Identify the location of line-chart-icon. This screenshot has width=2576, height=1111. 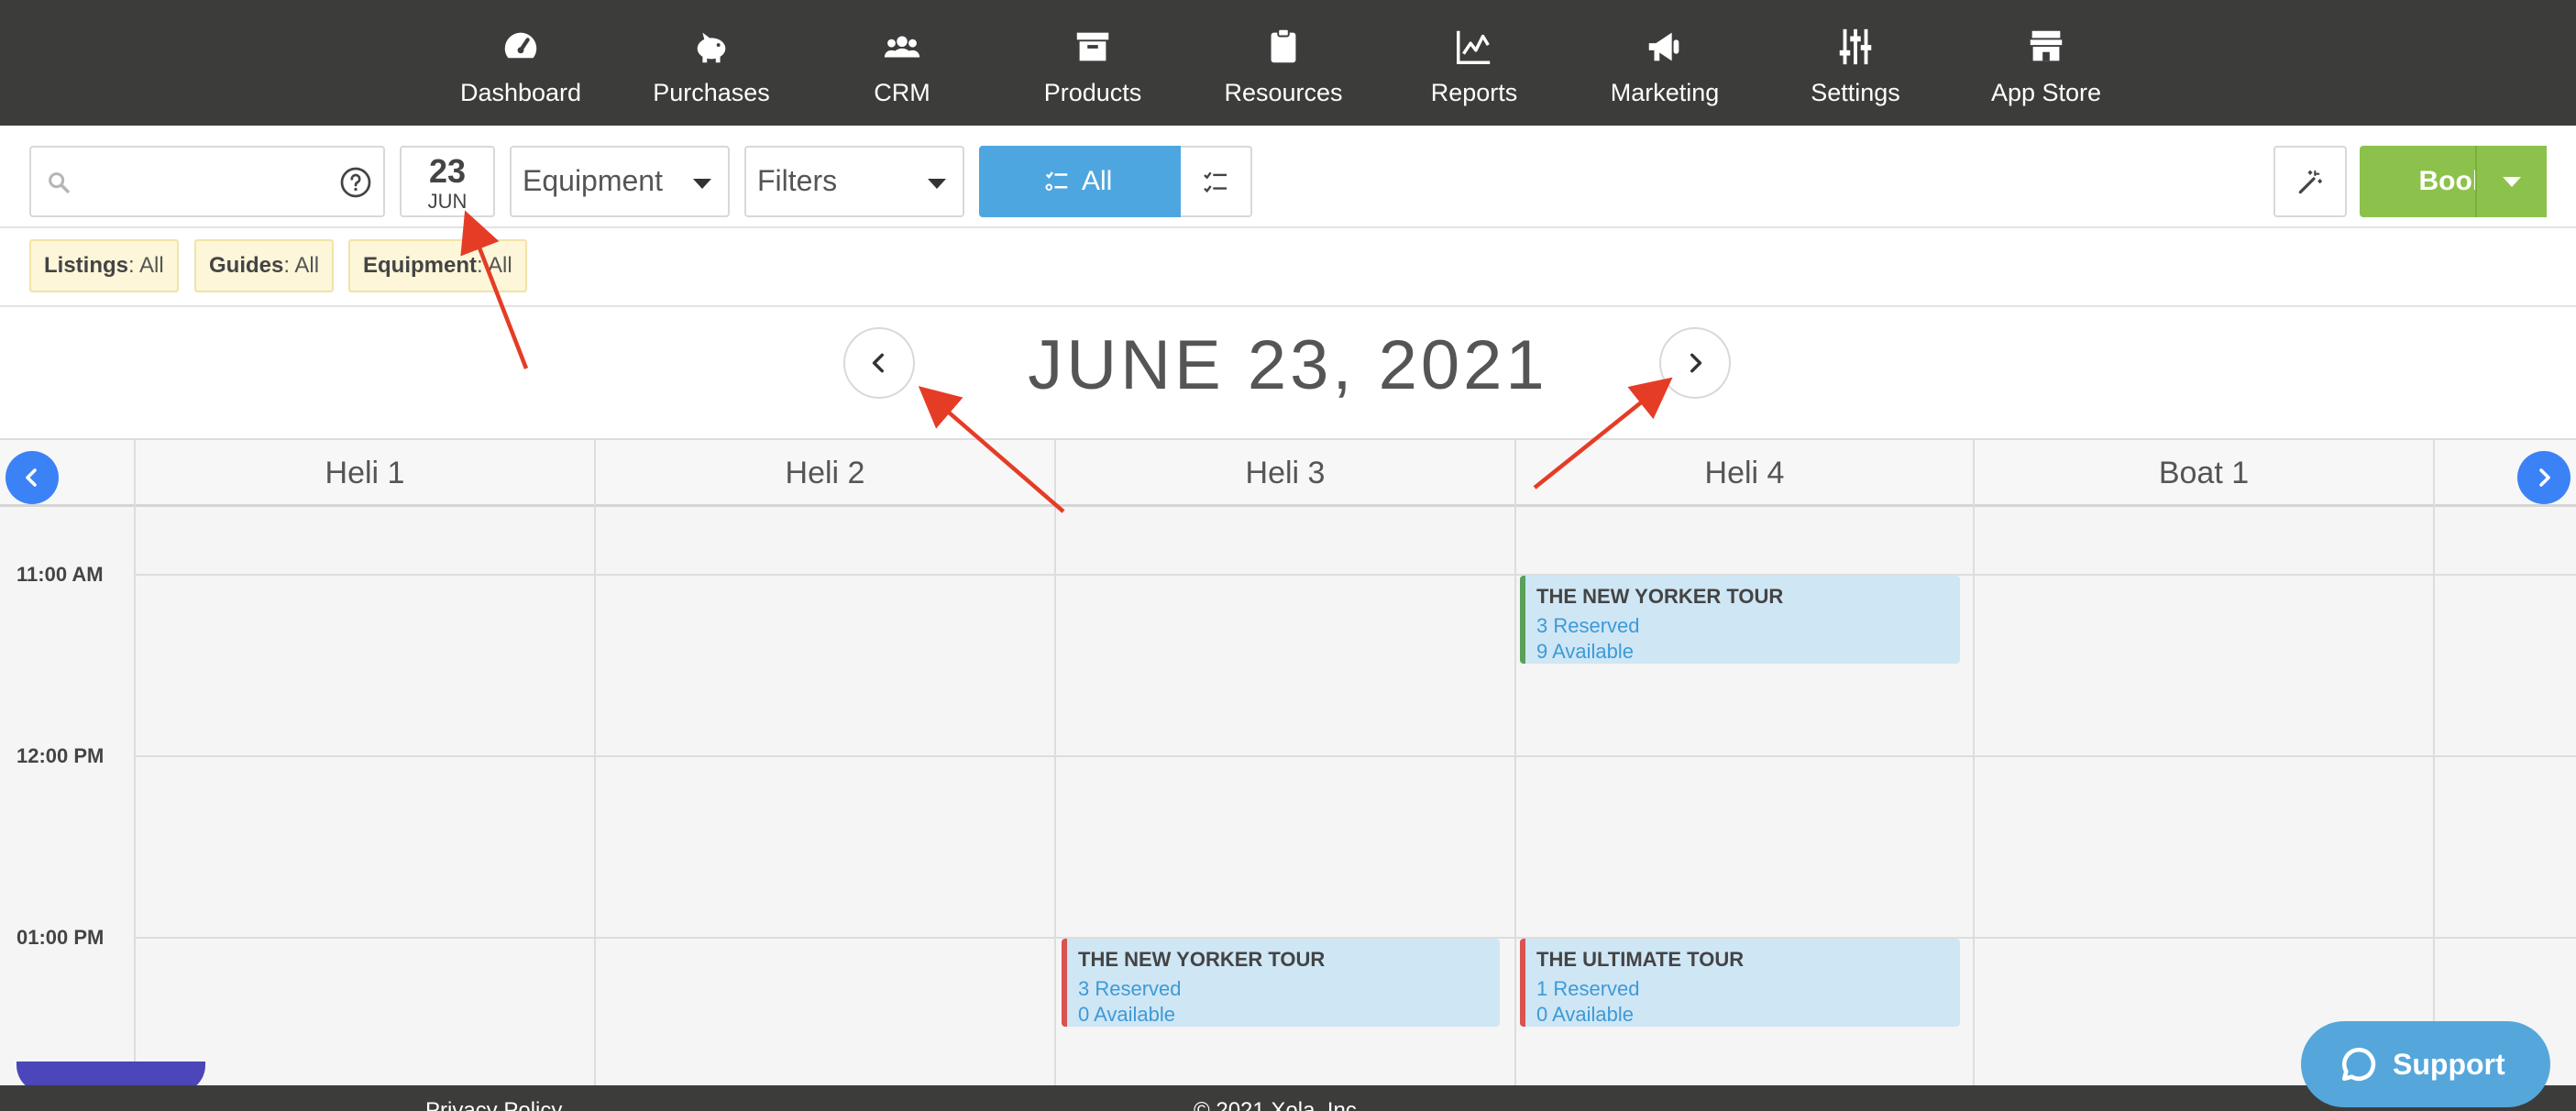
(1474, 47).